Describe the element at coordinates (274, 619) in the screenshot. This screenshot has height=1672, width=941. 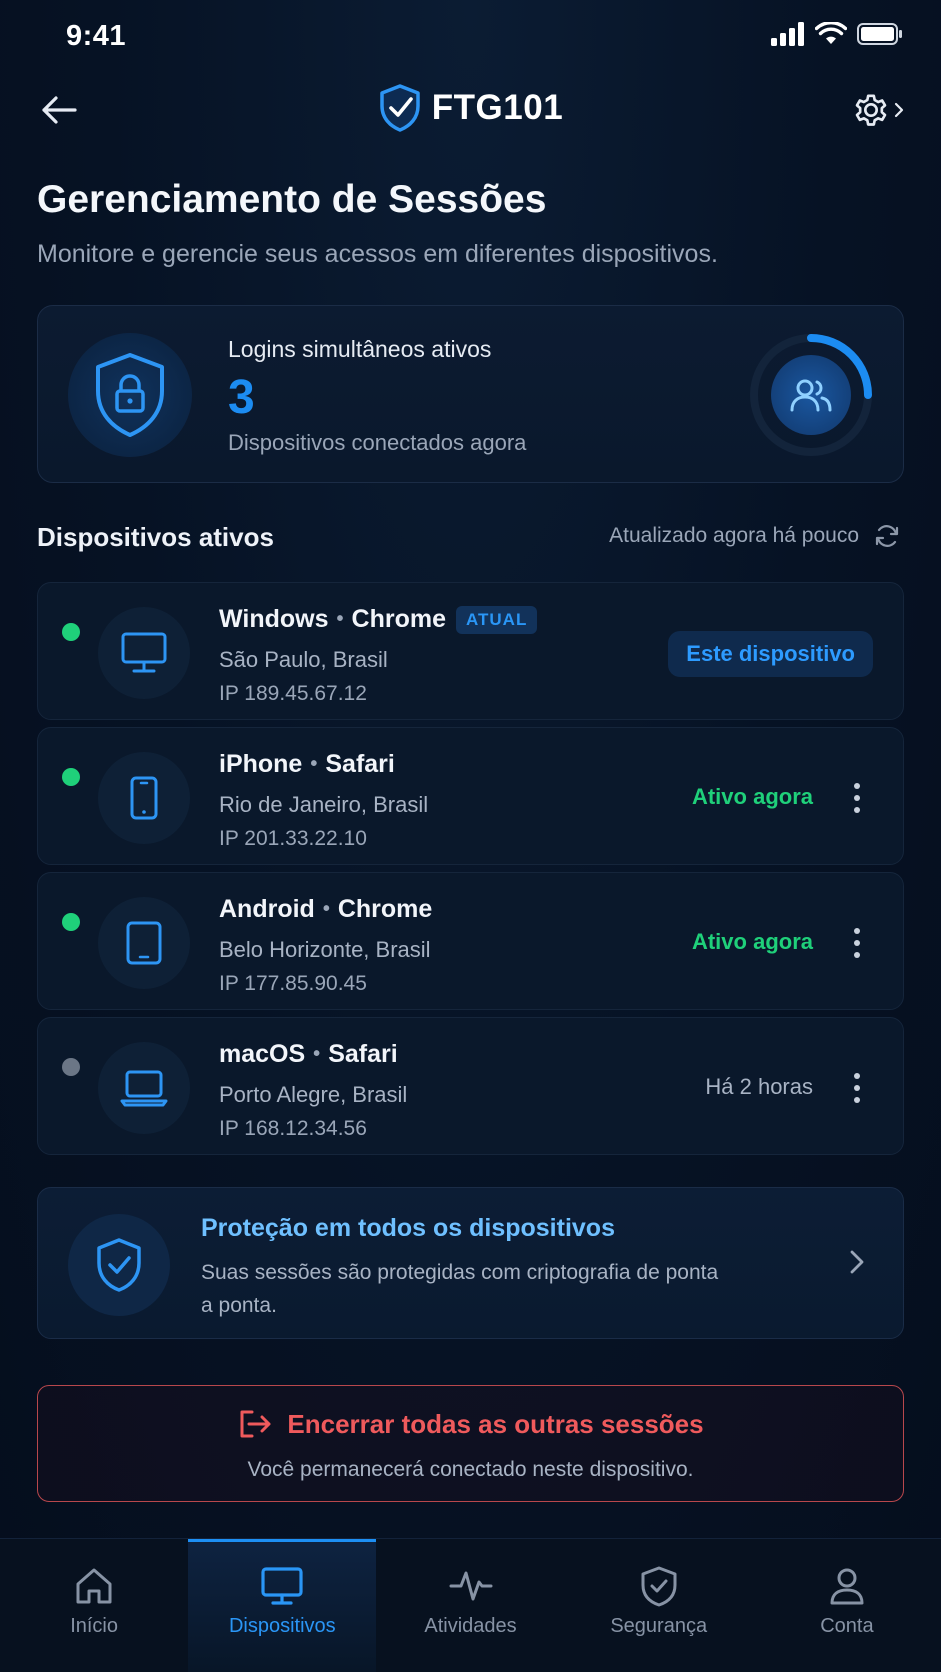
I see `device-os: Windows` at that location.